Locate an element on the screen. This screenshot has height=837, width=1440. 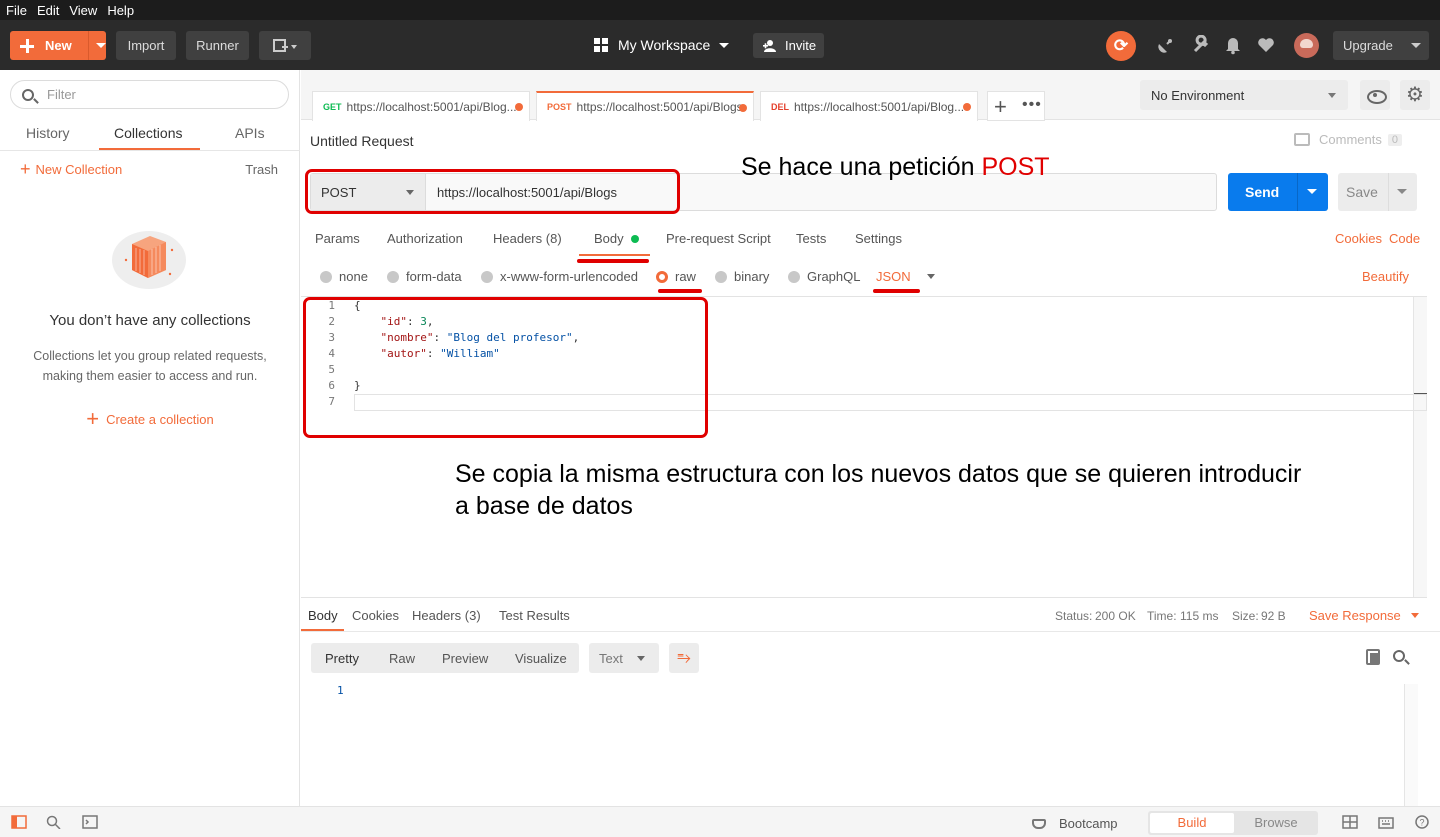
comments-label: Comments is located at coordinates (1350, 139).